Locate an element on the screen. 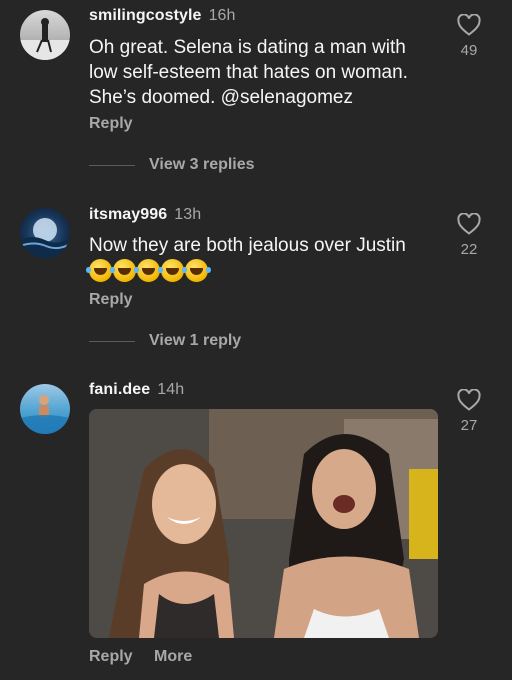  comment-header: fani.dee 14h is located at coordinates (136, 390).